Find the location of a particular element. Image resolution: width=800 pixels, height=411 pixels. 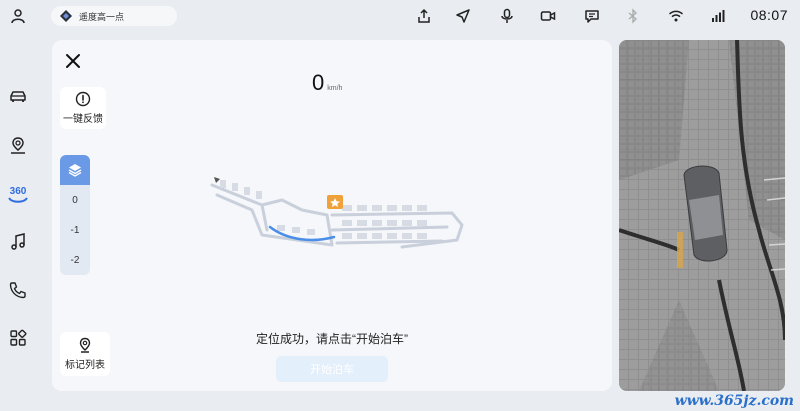

speed-unit: km/h is located at coordinates (335, 88).